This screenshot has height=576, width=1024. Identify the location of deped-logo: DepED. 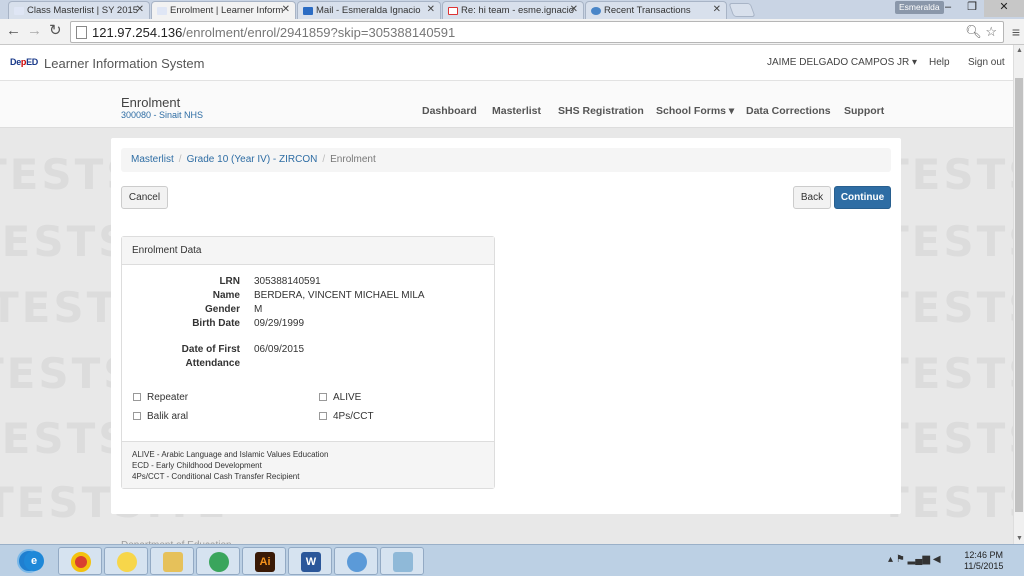
(24, 62).